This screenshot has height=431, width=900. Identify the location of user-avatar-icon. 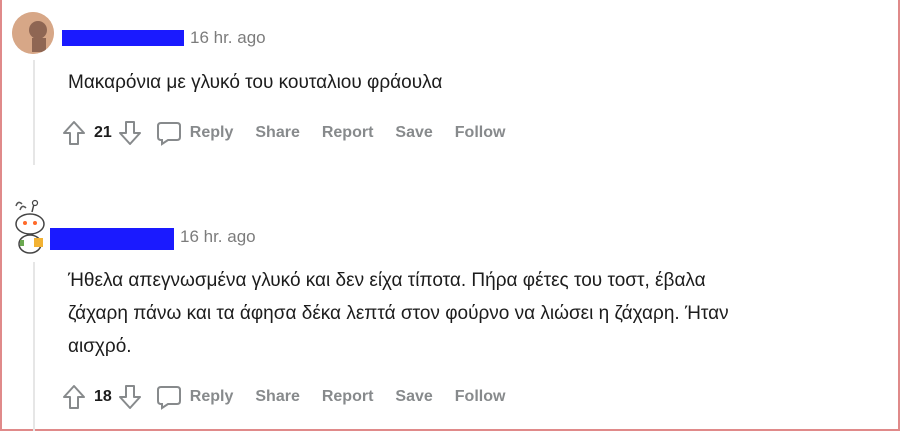
(33, 33).